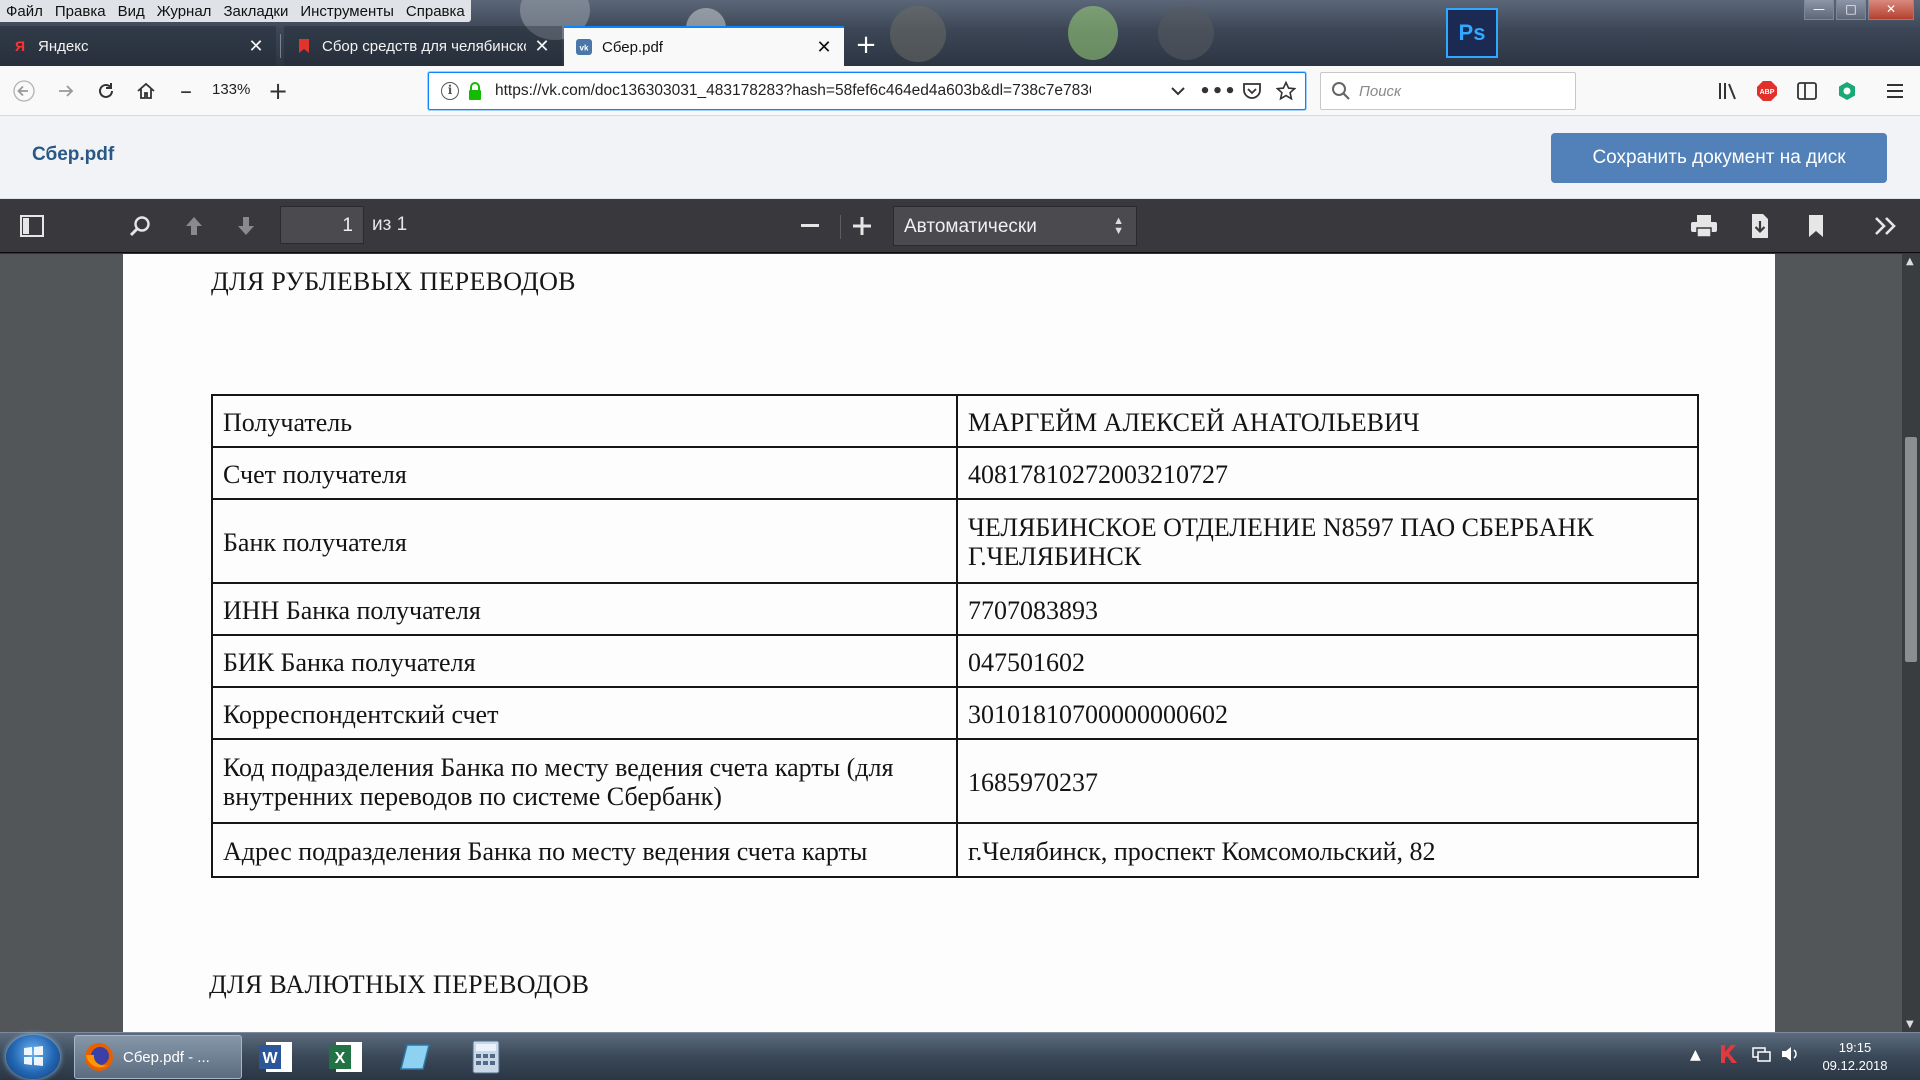 The height and width of the screenshot is (1080, 1920). Describe the element at coordinates (146, 91) in the screenshot. I see `home-icon` at that location.